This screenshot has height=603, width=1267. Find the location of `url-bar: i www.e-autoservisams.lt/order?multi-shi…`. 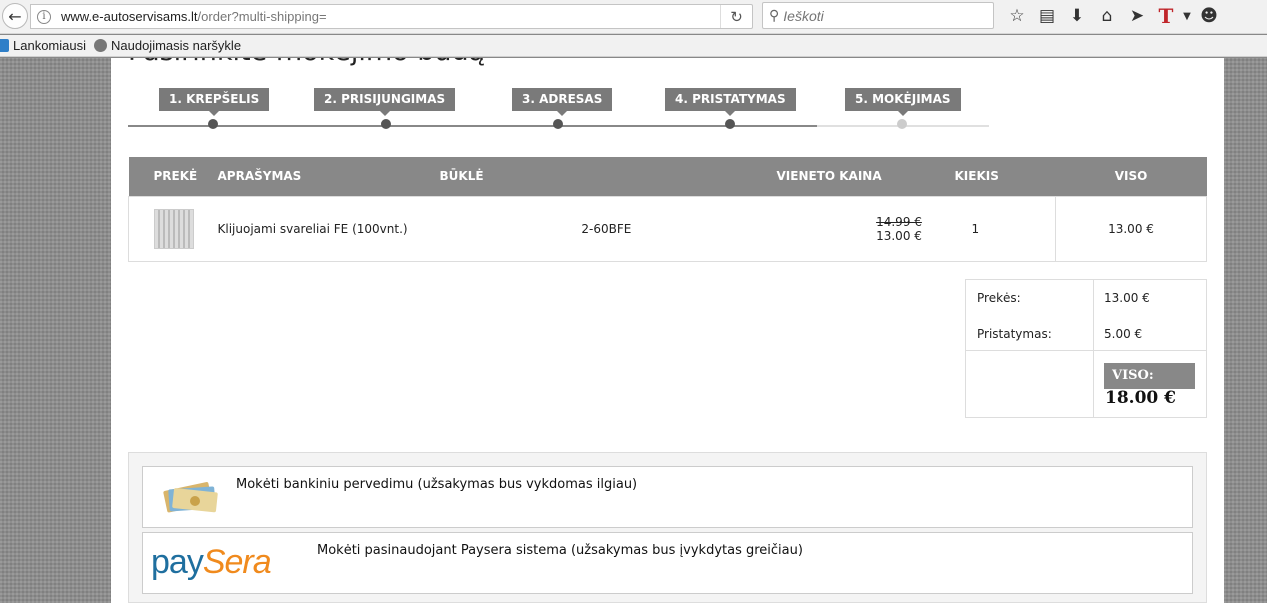

url-bar: i www.e-autoservisams.lt/order?multi-shi… is located at coordinates (391, 16).